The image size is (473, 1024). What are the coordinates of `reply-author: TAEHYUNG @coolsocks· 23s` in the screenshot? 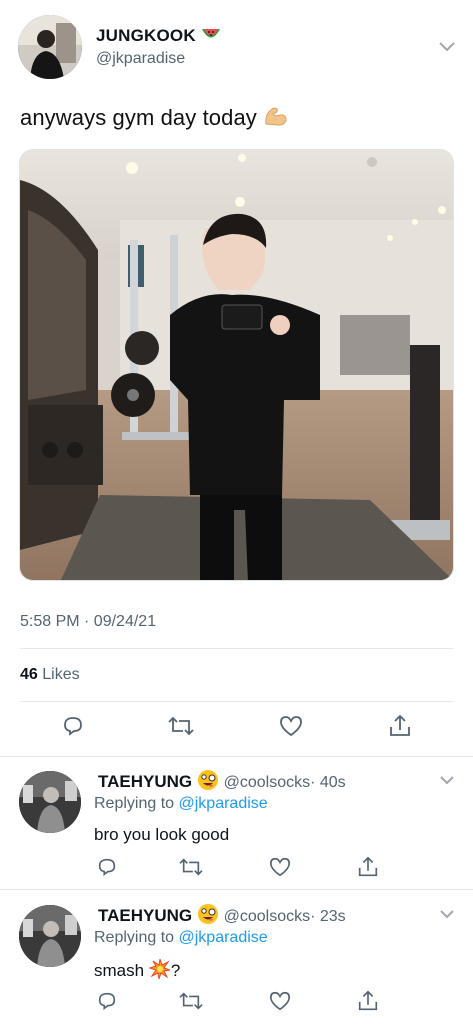 It's located at (222, 916).